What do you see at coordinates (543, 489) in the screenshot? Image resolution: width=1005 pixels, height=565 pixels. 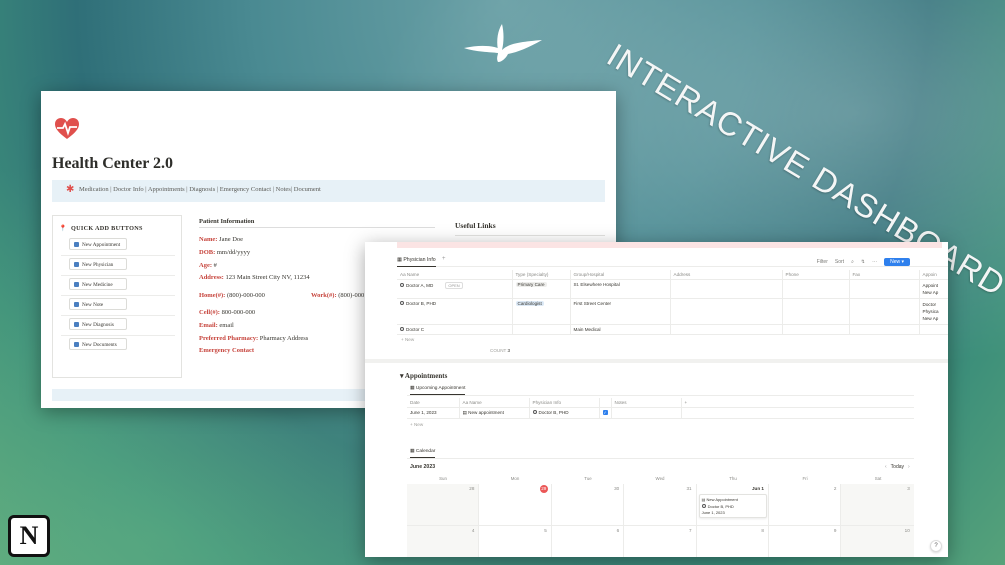 I see `today-marker: 29` at bounding box center [543, 489].